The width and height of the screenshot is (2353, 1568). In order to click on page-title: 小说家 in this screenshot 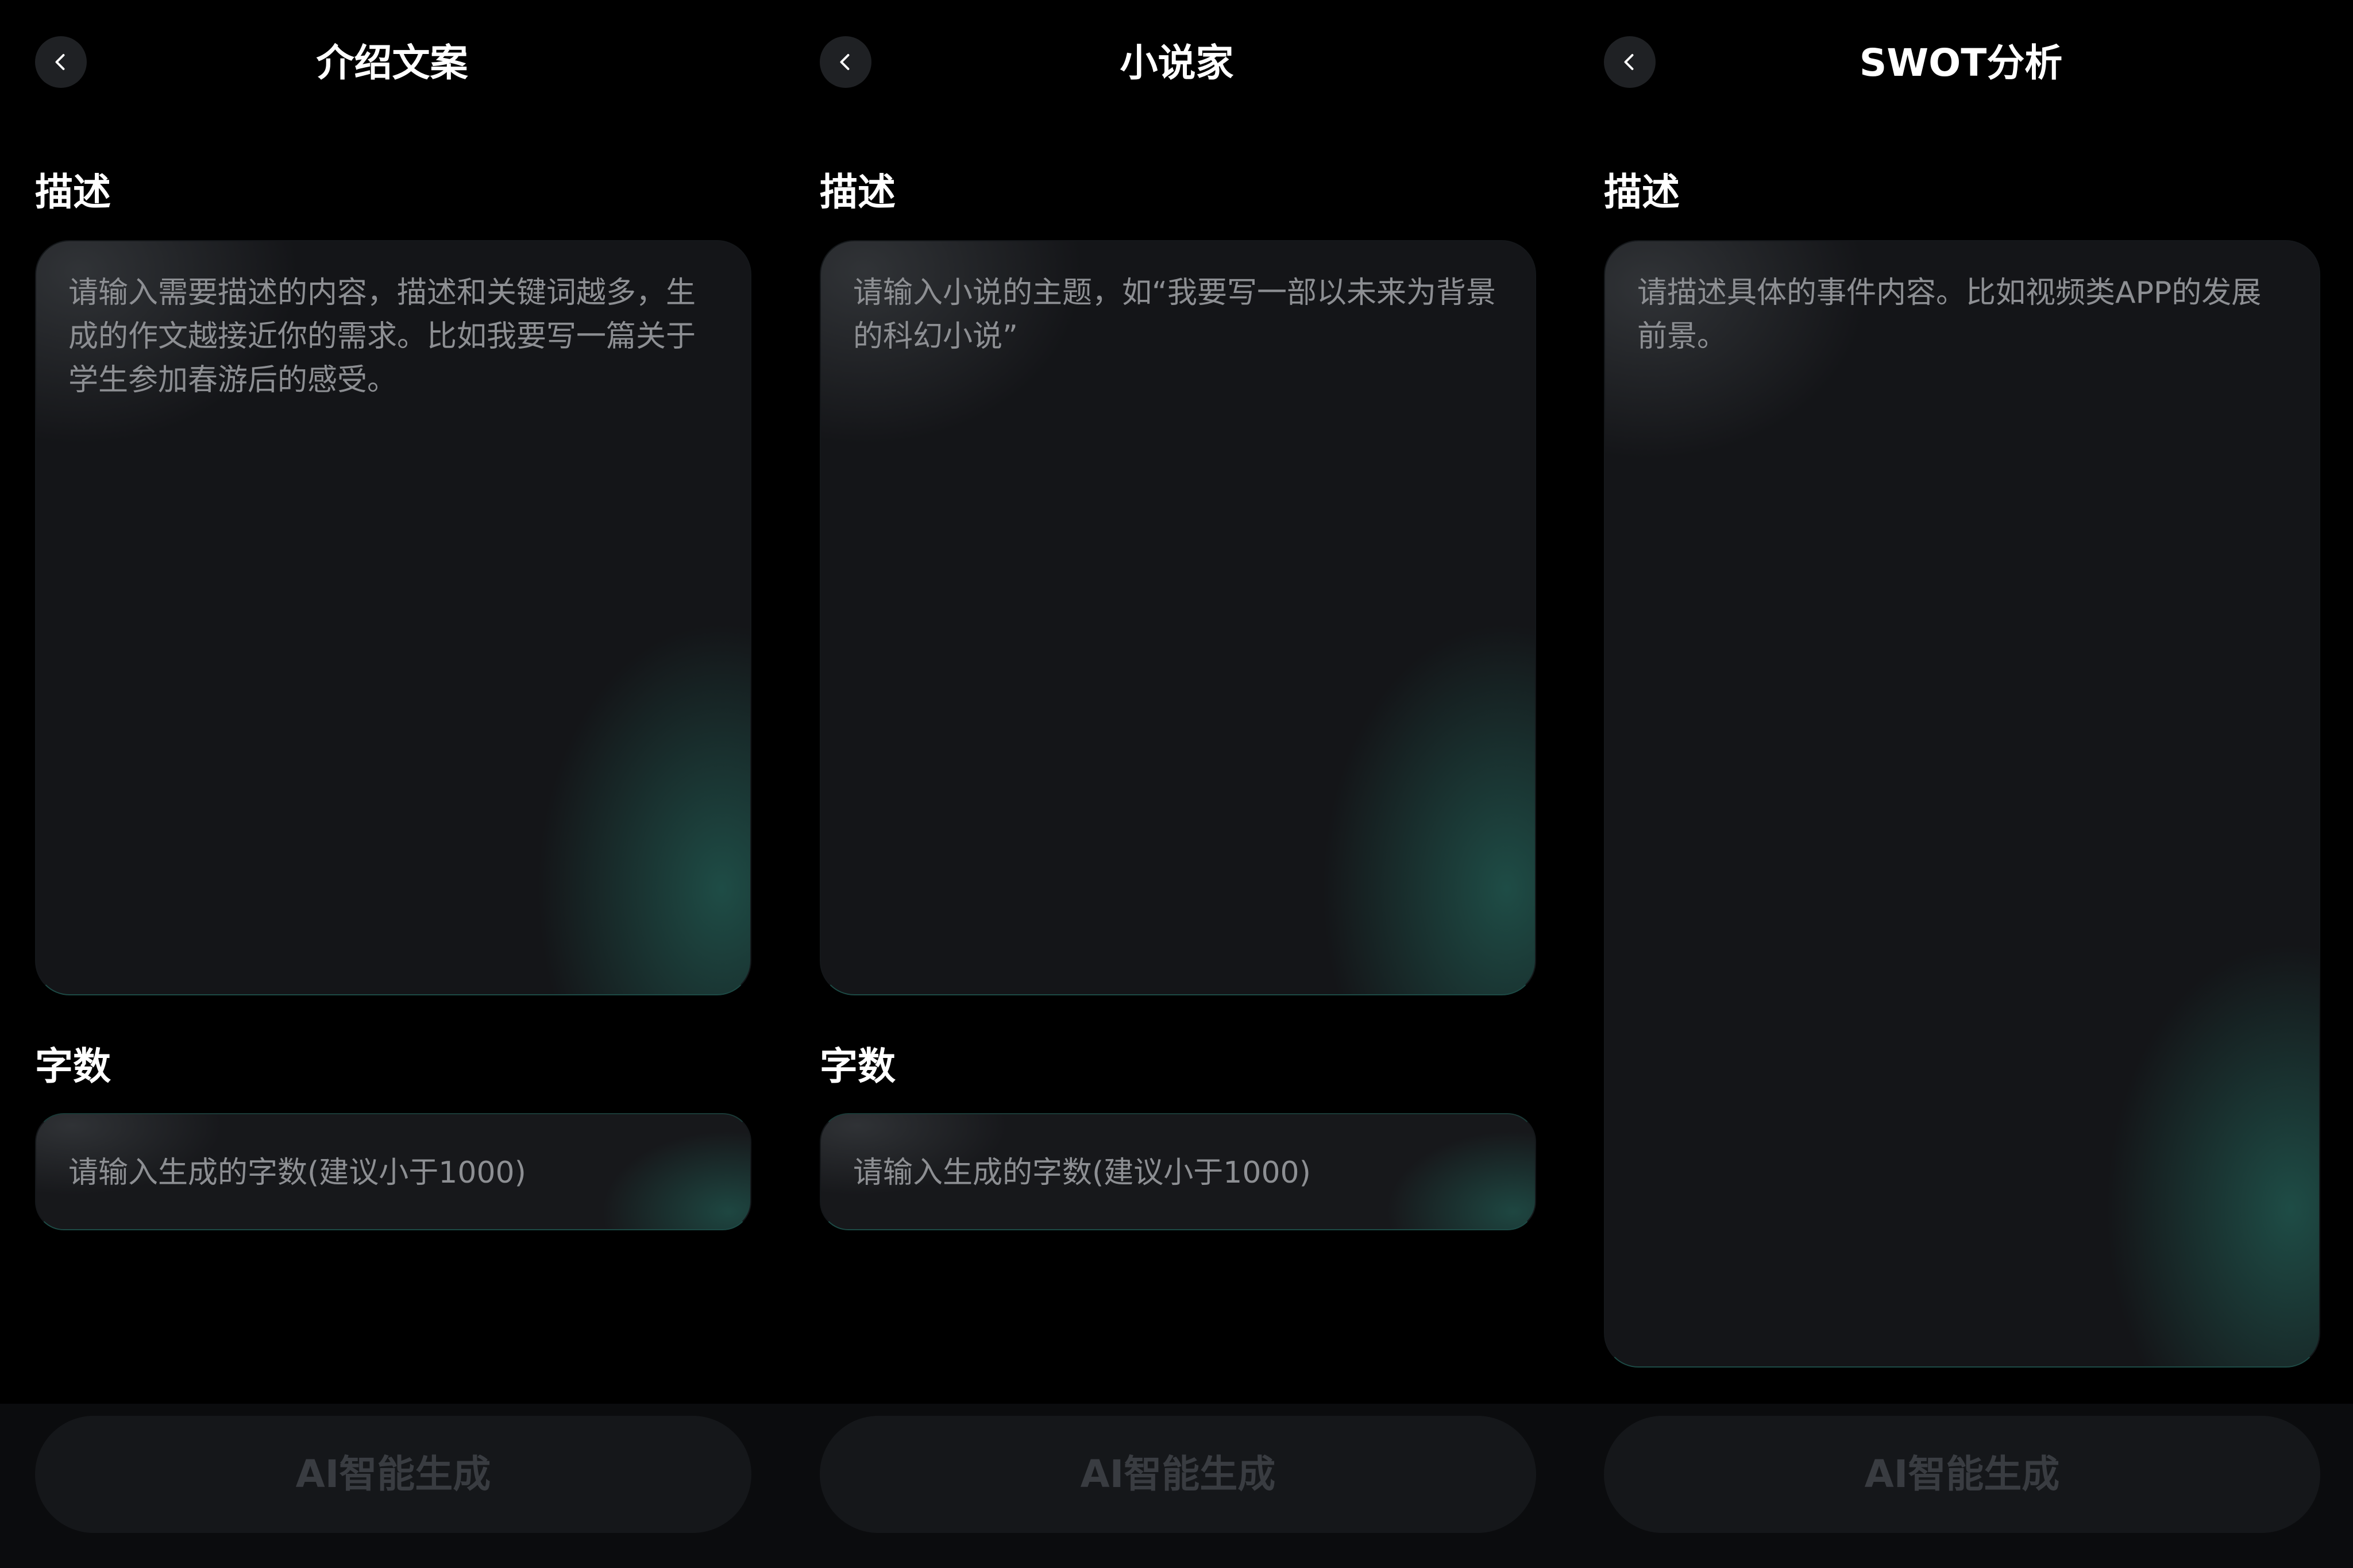, I will do `click(1177, 63)`.